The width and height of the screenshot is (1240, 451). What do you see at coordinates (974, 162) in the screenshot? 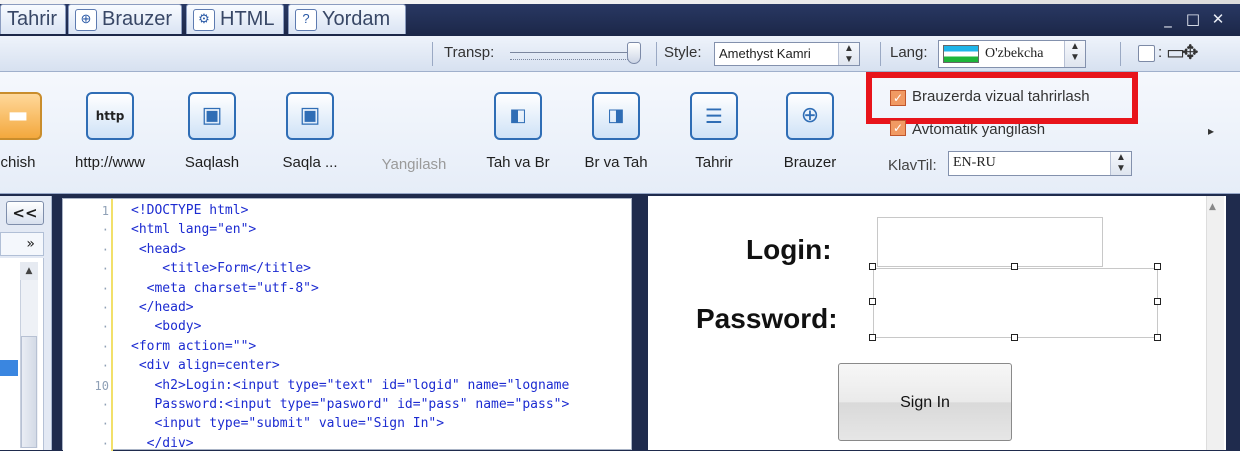
I see `klavtil-value: EN-RU` at bounding box center [974, 162].